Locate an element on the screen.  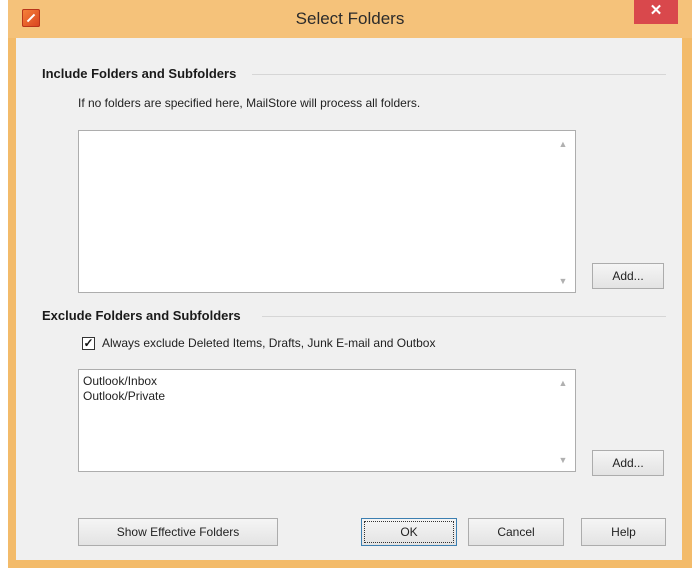
list-item: Outlook/Private is located at coordinates (327, 396).